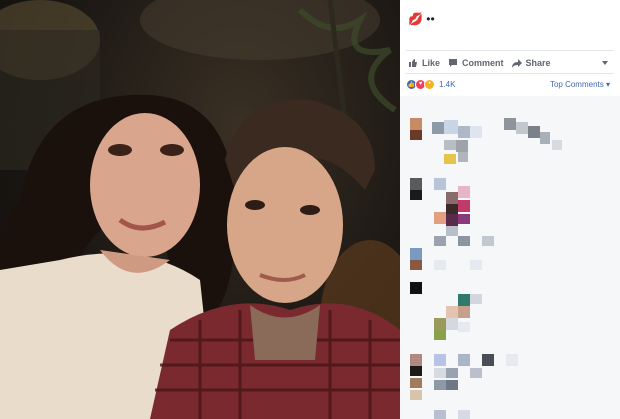  Describe the element at coordinates (538, 63) in the screenshot. I see `share-label: Share` at that location.